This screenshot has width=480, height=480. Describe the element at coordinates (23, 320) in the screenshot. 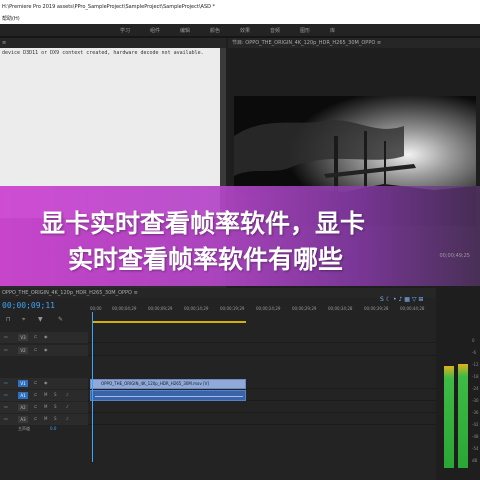

I see `linked-selection-icon: ⌖` at that location.